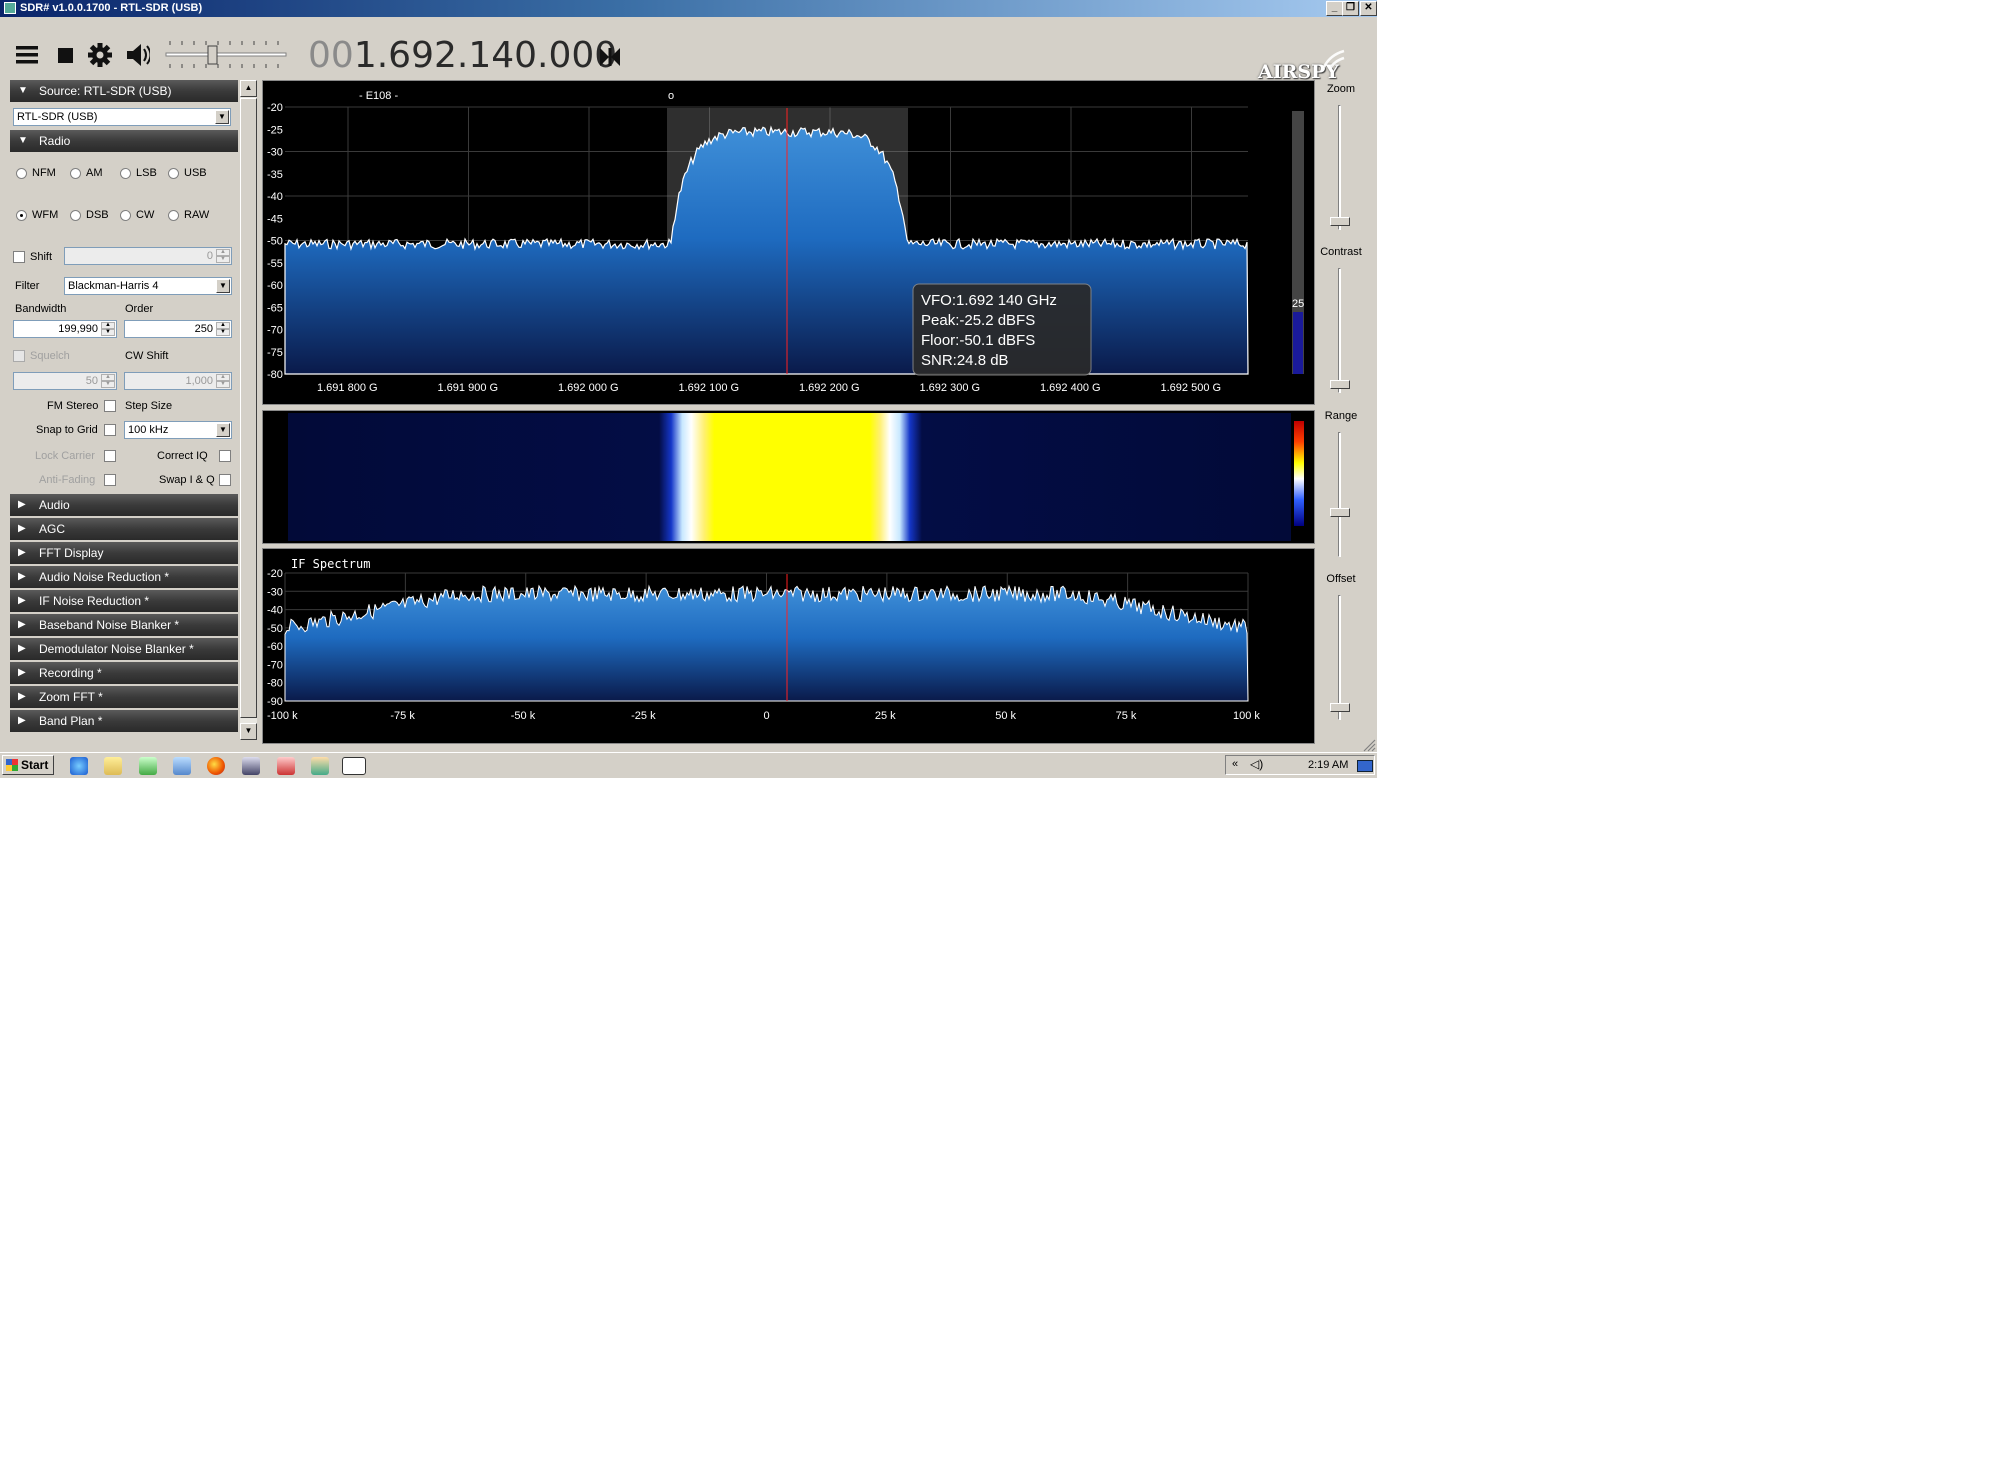 This screenshot has width=2013, height=1461. What do you see at coordinates (27, 55) in the screenshot?
I see `hamburger-menu-icon` at bounding box center [27, 55].